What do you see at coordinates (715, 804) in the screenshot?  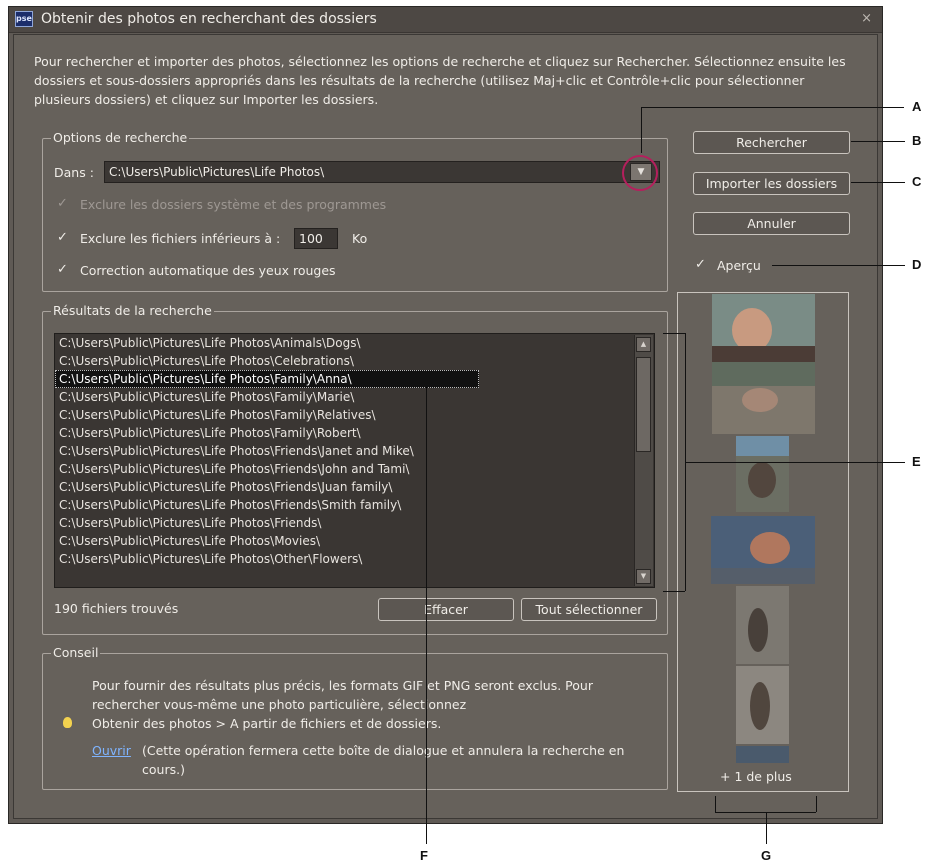 I see `callout-g-bracket-left` at bounding box center [715, 804].